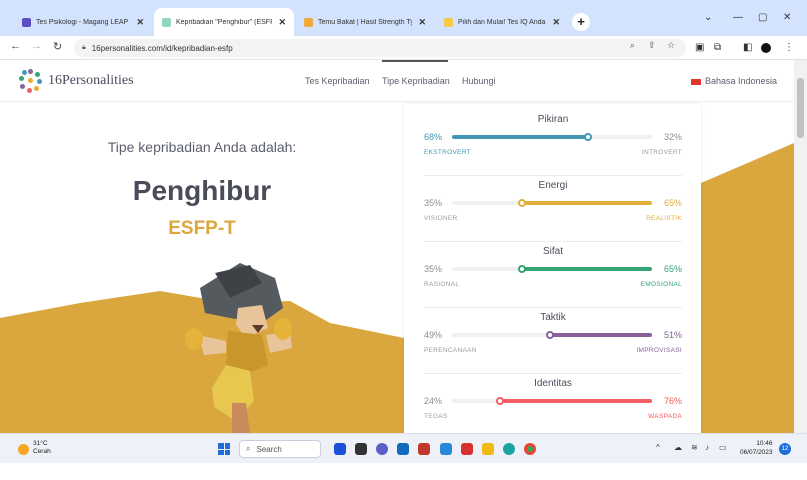 The height and width of the screenshot is (480, 807). Describe the element at coordinates (553, 317) in the screenshot. I see `trait-name: Taktik` at that location.